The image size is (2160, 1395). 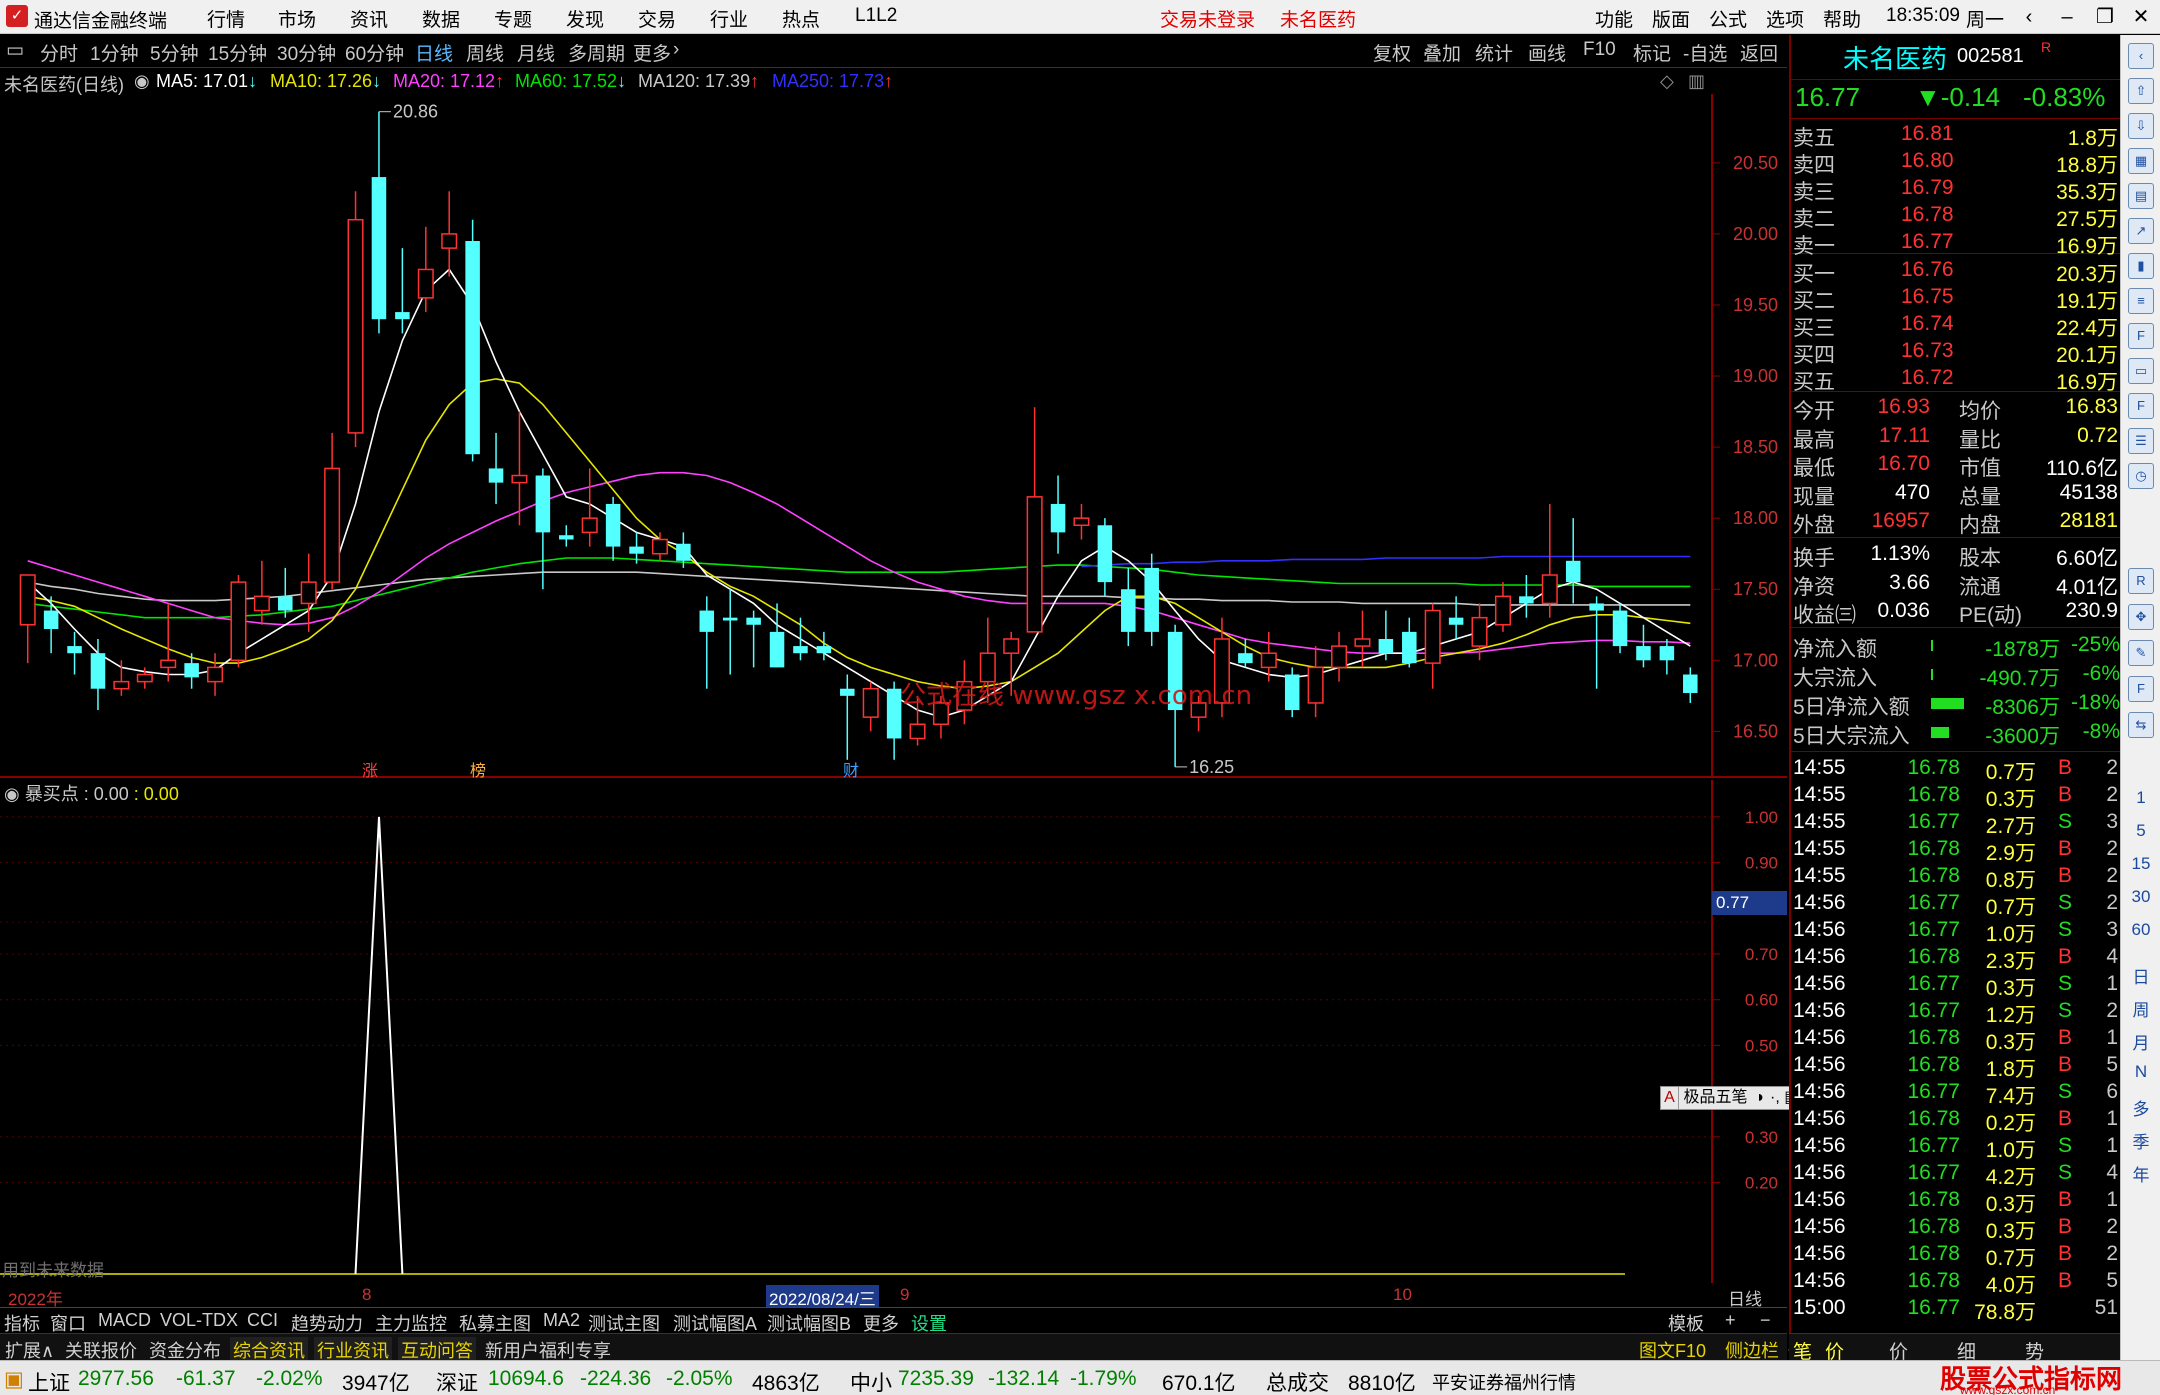 I want to click on menu-help: 帮助, so click(x=1842, y=18).